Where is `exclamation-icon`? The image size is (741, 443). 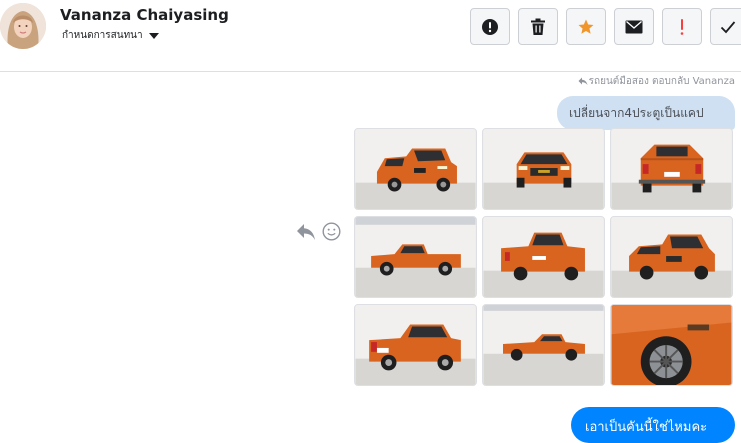
exclamation-icon is located at coordinates (682, 26).